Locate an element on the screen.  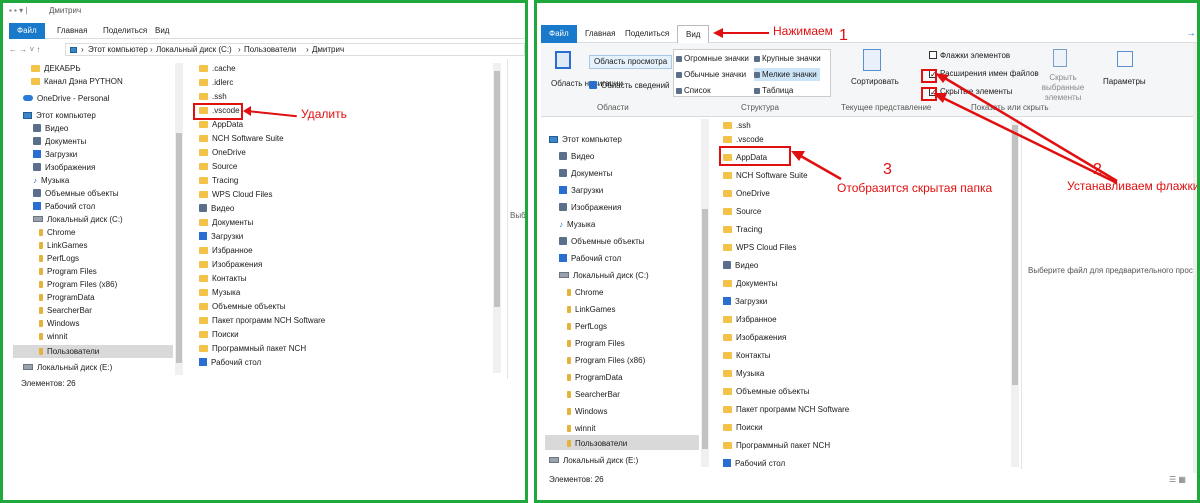
breadcrumb-item: Пользователи is located at coordinates (270, 49).